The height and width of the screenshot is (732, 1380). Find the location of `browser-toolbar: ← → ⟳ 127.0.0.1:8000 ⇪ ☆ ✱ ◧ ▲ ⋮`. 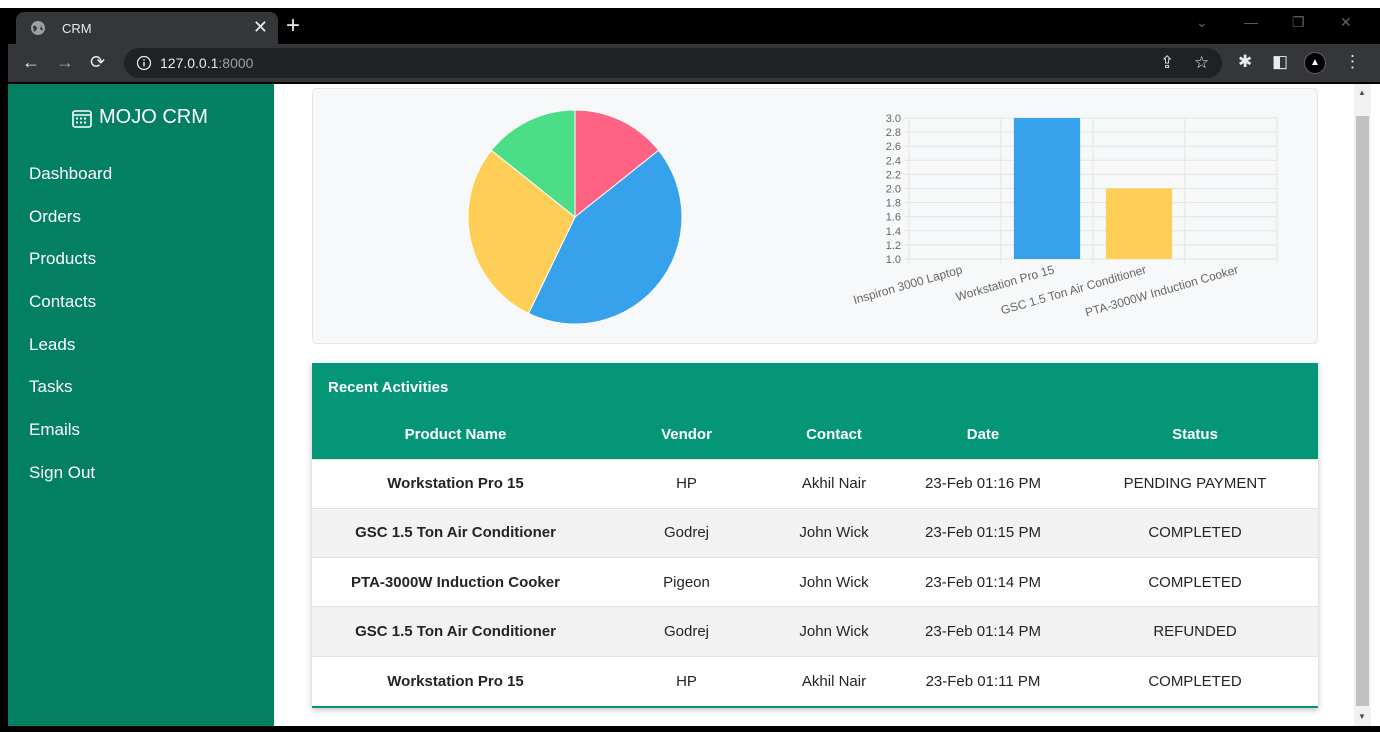

browser-toolbar: ← → ⟳ 127.0.0.1:8000 ⇪ ☆ ✱ ◧ ▲ ⋮ is located at coordinates (694, 63).